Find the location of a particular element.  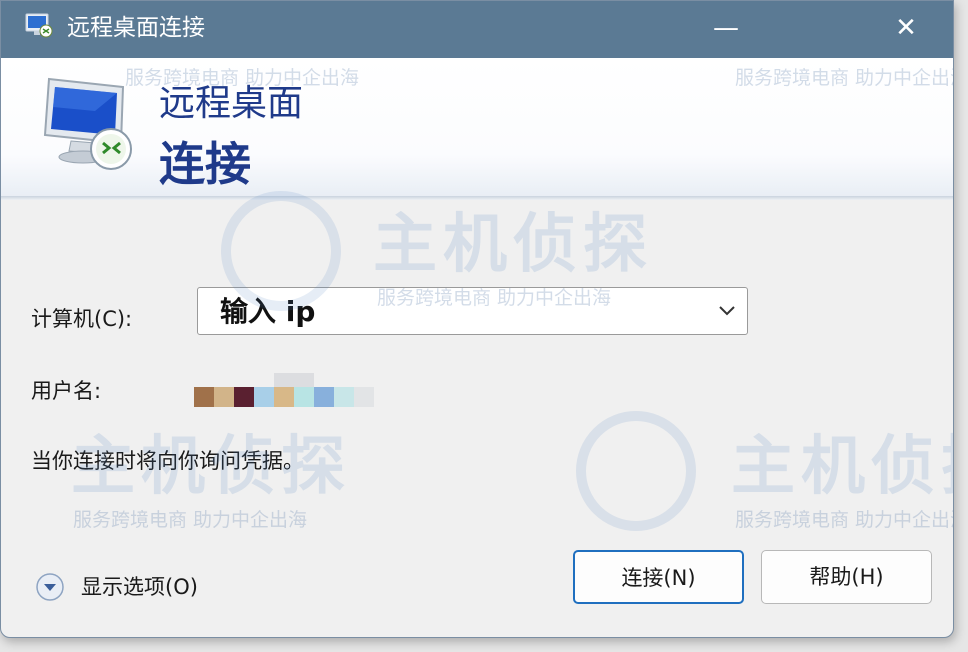

help-button: 帮助(H) is located at coordinates (846, 577).